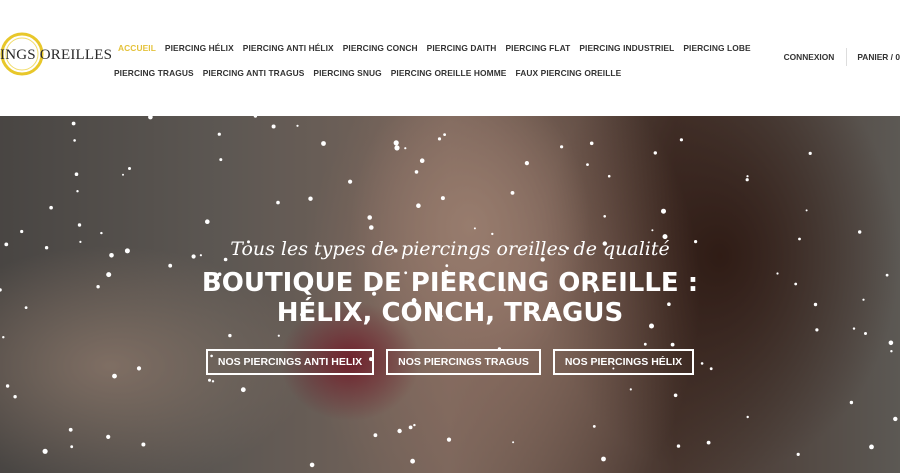  I want to click on nav-item-piercing-daith: PIERCING DAITH, so click(462, 48).